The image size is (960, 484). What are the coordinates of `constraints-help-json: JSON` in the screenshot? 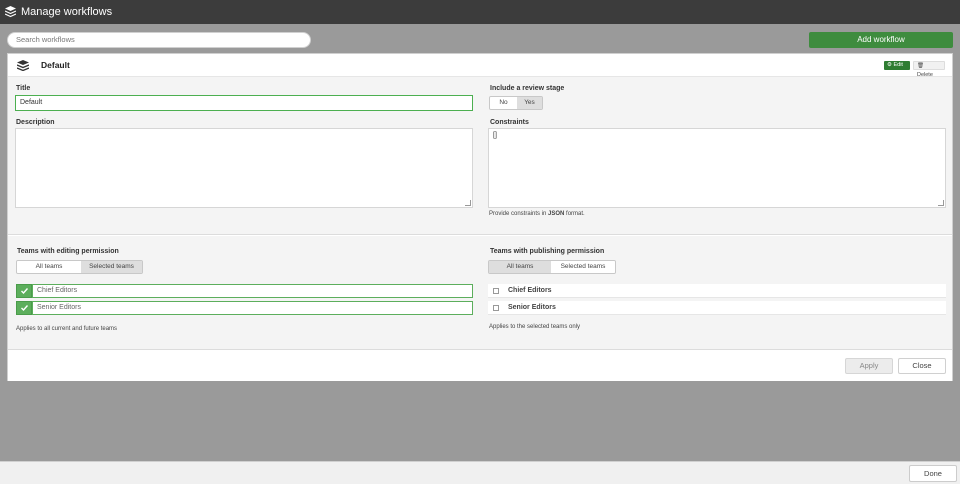 It's located at (556, 214).